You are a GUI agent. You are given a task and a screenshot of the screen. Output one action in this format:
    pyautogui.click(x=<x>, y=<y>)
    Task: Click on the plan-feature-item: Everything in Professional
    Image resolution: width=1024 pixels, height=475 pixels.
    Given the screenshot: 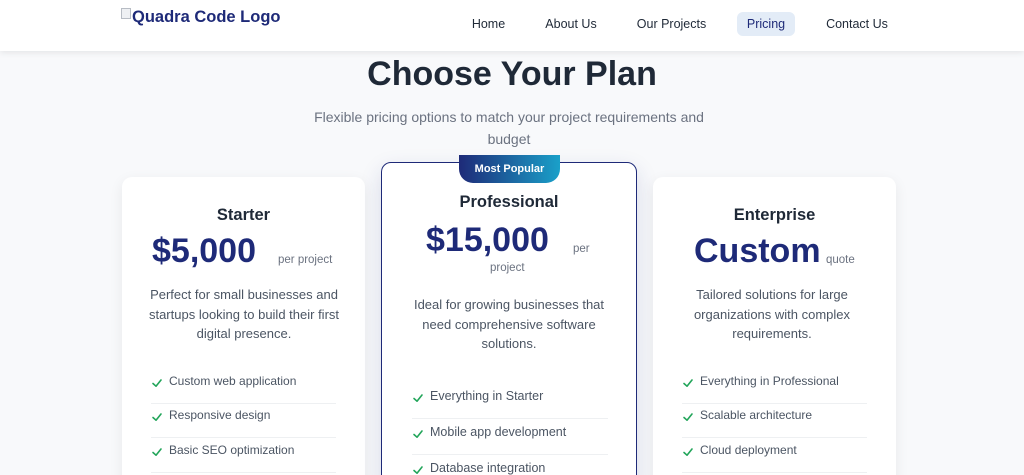 What is the action you would take?
    pyautogui.click(x=774, y=386)
    